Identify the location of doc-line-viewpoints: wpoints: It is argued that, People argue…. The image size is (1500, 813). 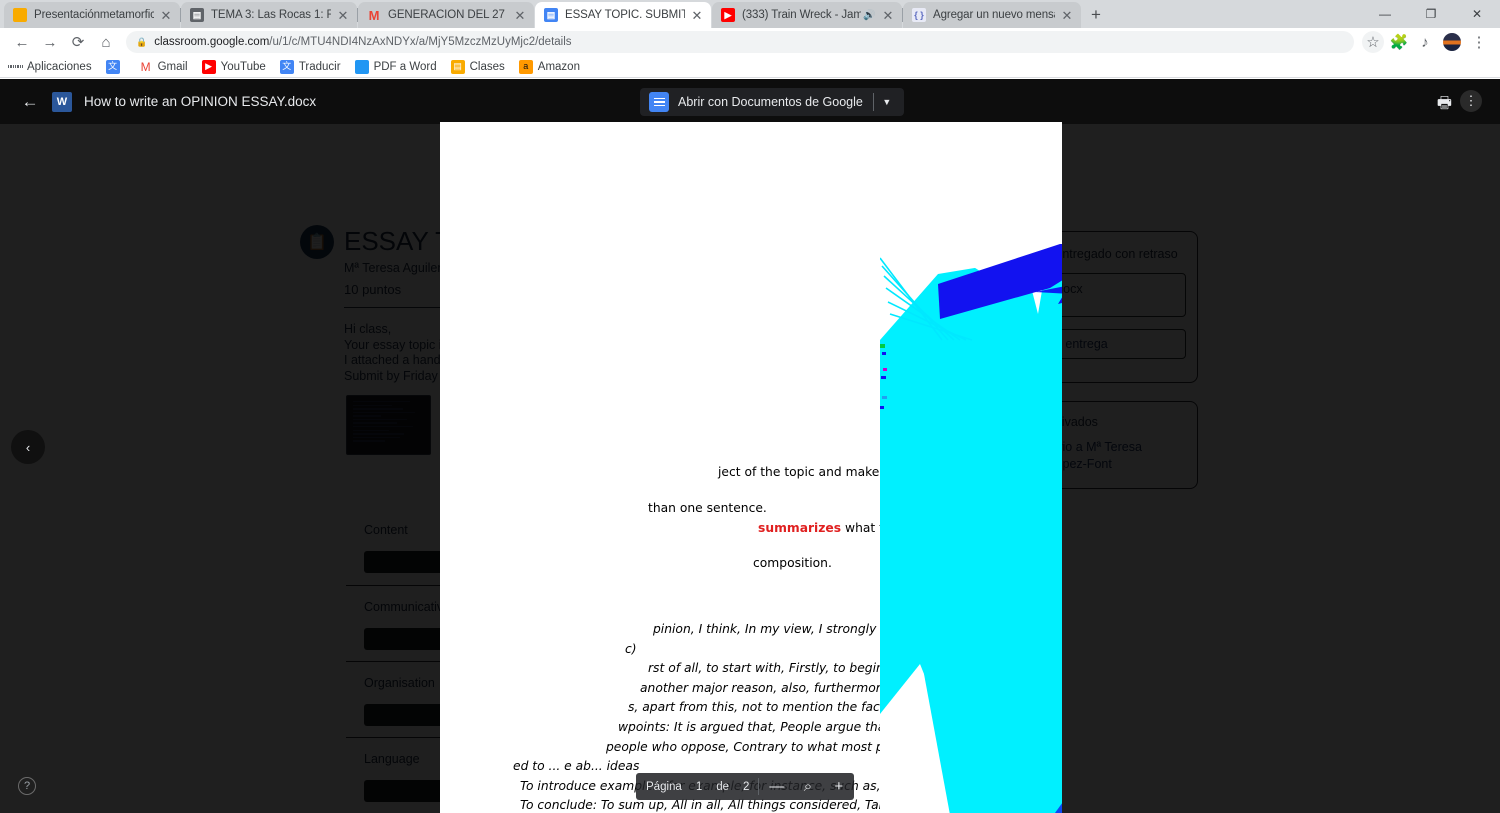
(792, 726).